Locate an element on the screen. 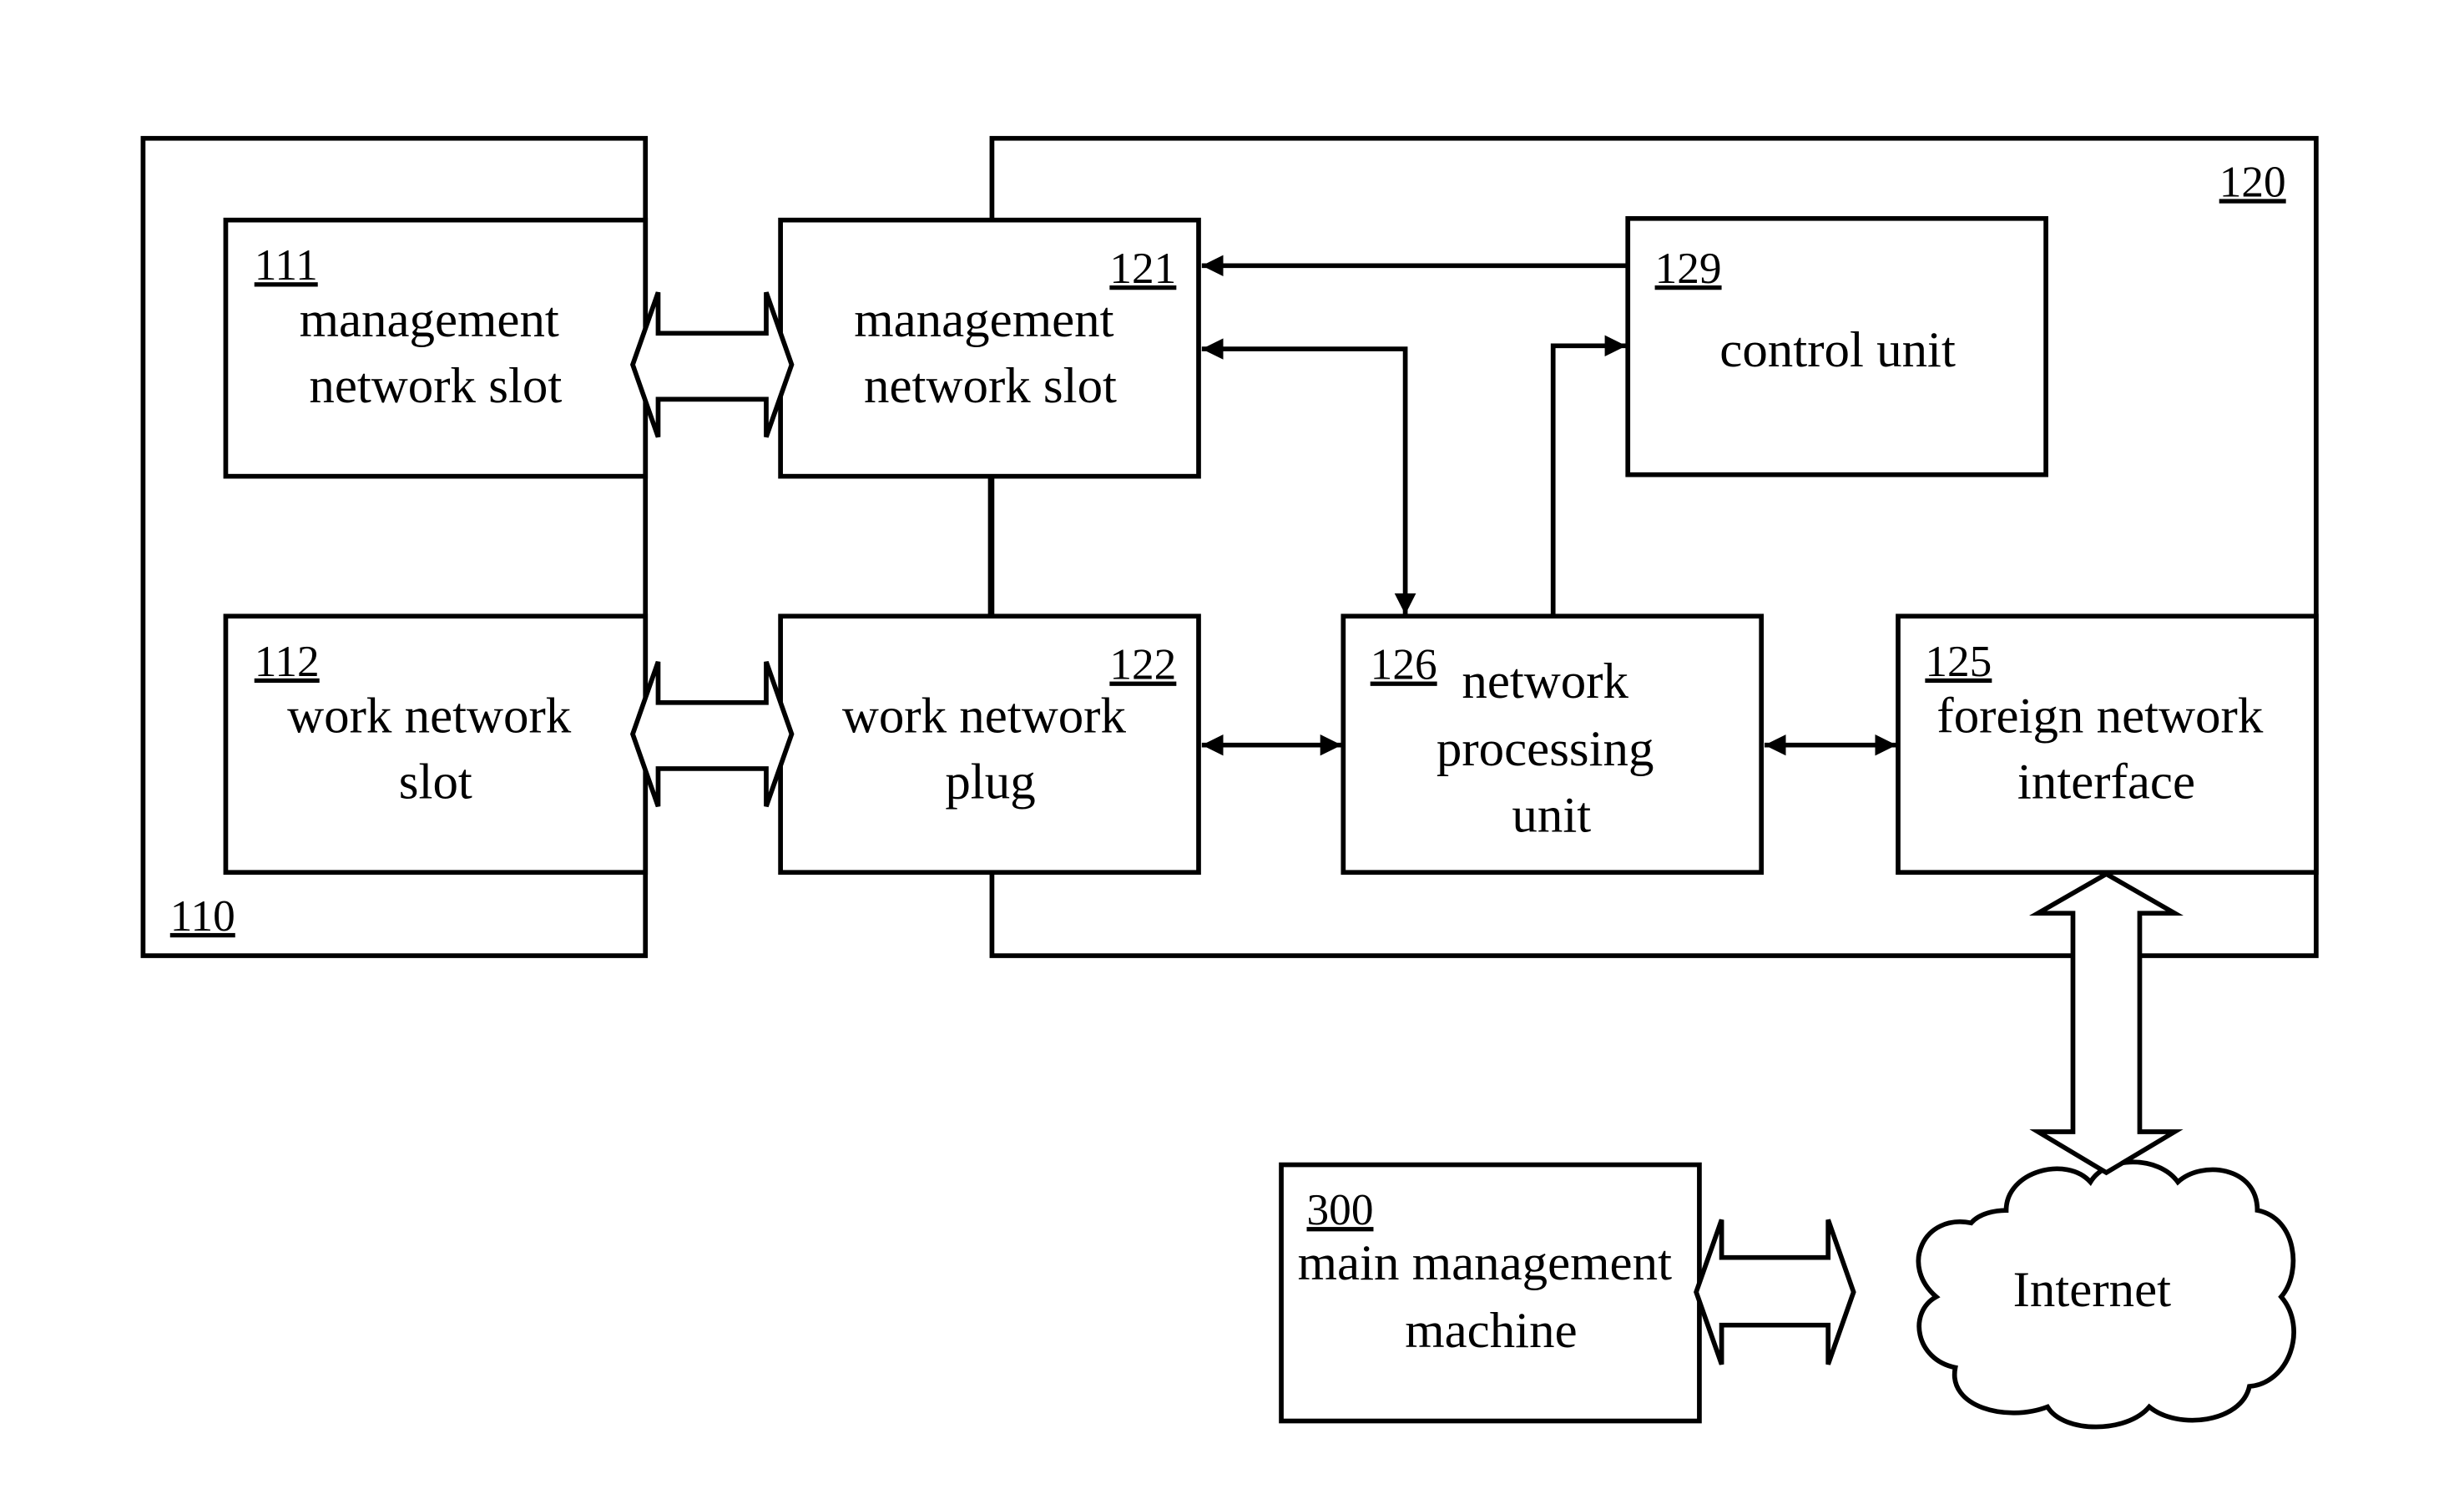 The height and width of the screenshot is (1509, 2464). internet-cloud: Internet is located at coordinates (2106, 1294).